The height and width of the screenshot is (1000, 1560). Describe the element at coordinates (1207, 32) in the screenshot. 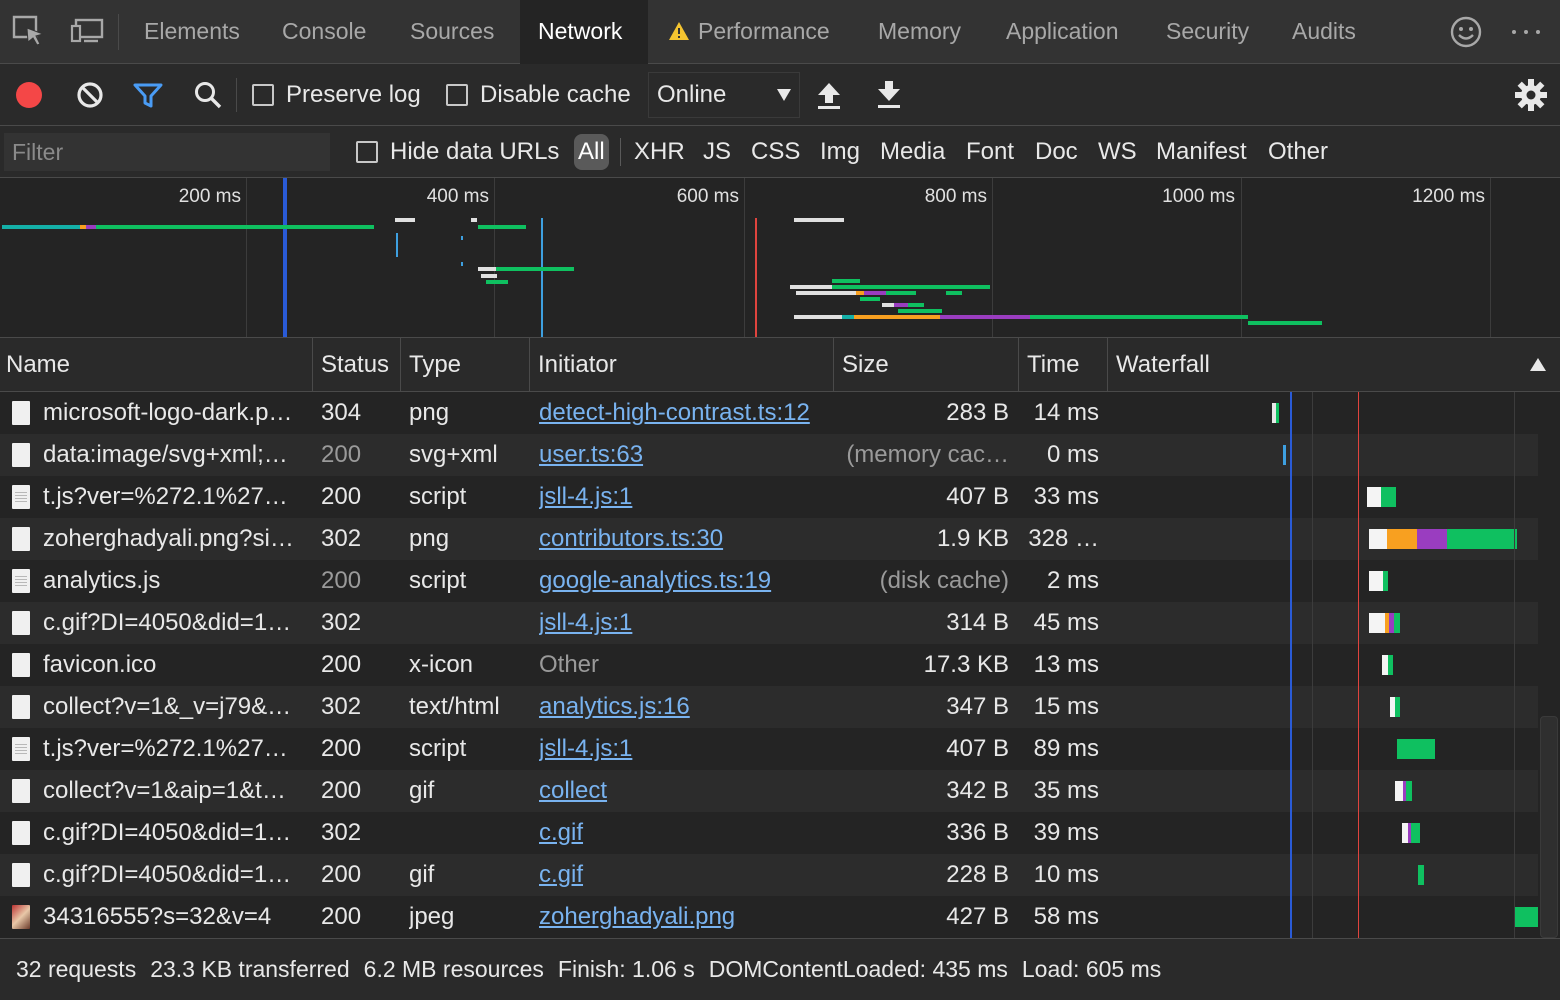

I see `tab-security: Security` at that location.